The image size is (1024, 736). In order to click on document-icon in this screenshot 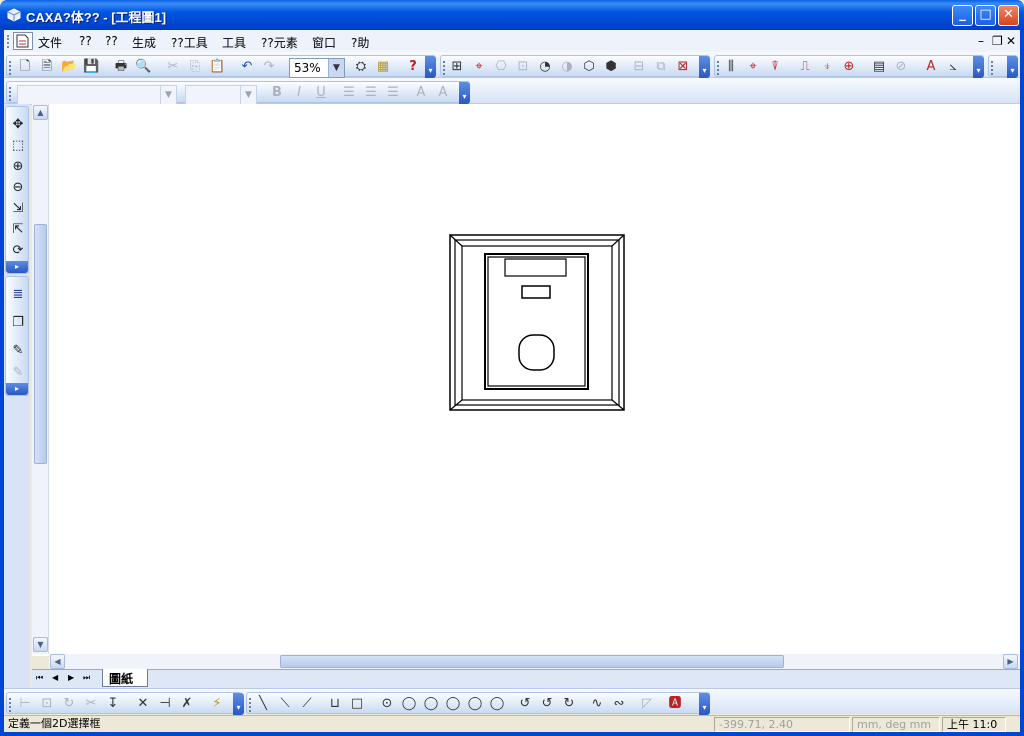, I will do `click(23, 41)`.